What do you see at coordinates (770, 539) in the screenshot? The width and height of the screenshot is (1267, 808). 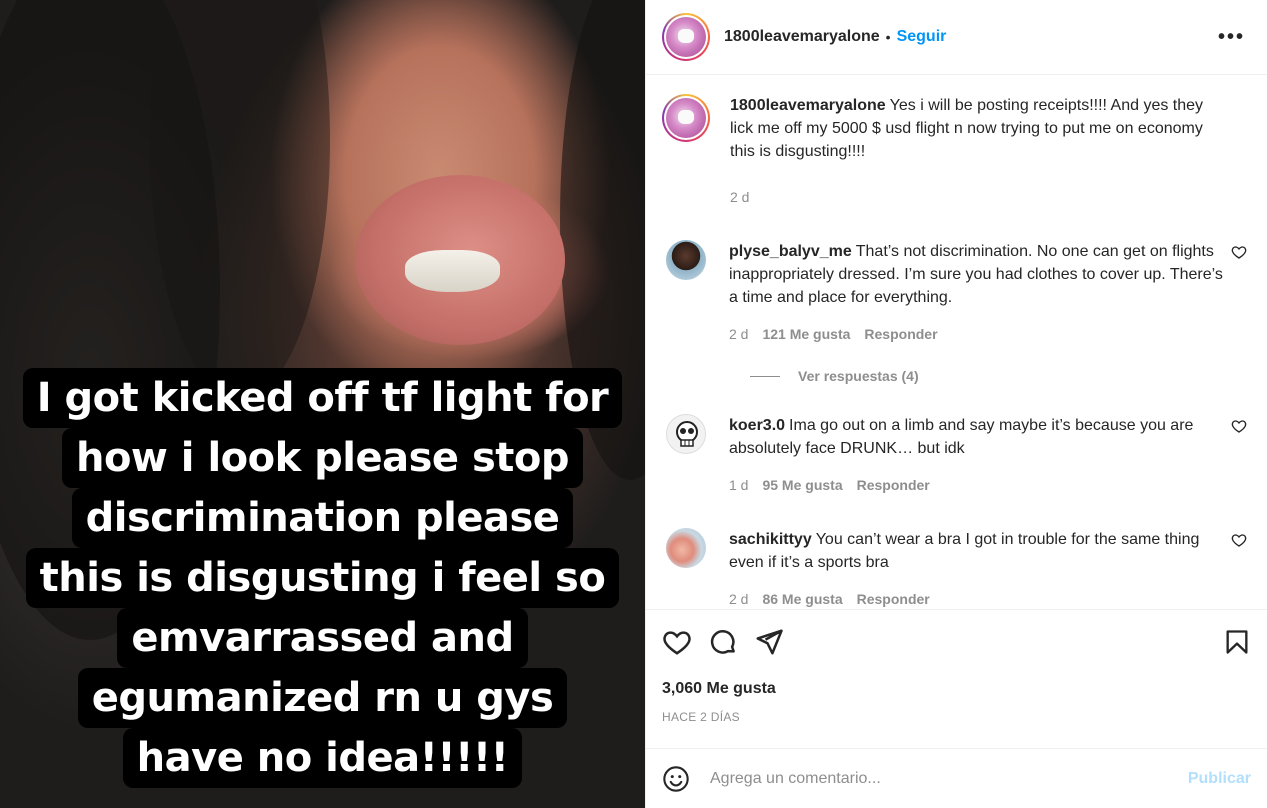 I see `comment-username: sachikittyy` at bounding box center [770, 539].